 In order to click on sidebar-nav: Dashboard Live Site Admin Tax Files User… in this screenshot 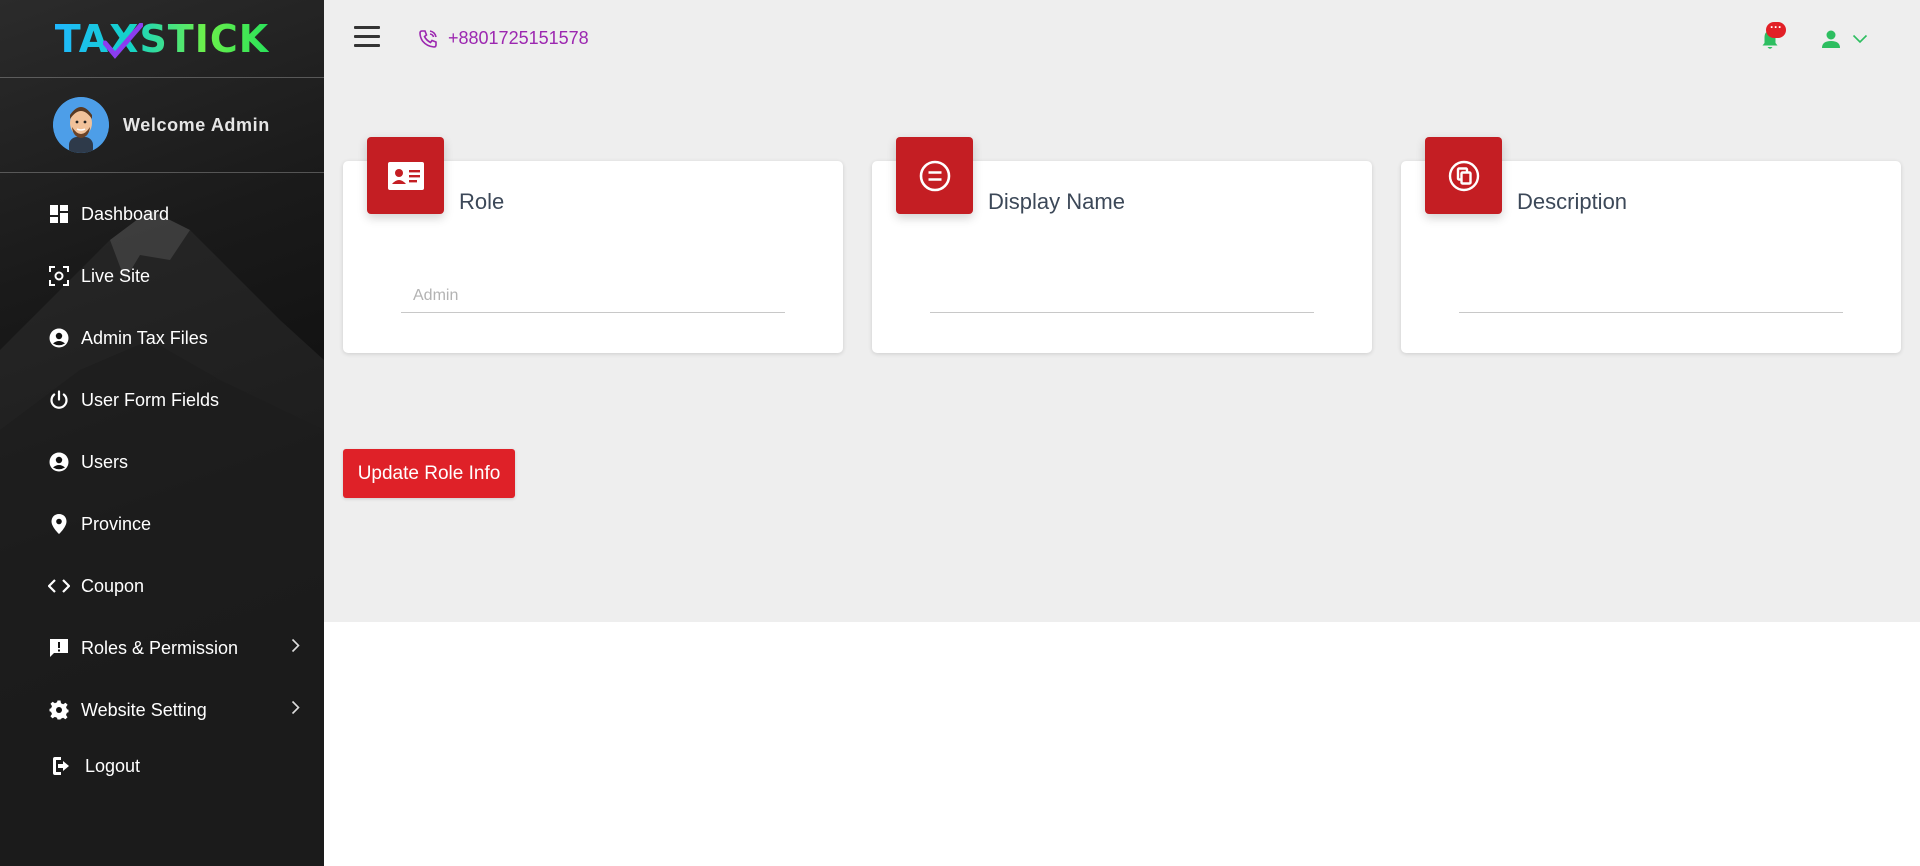, I will do `click(162, 487)`.